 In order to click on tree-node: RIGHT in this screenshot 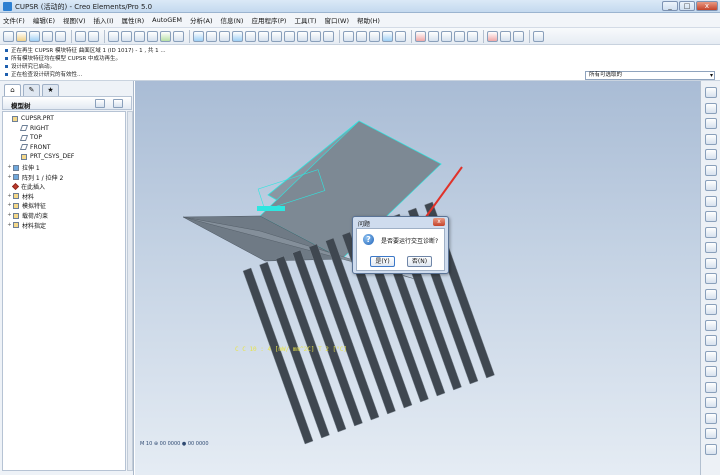, I will do `click(32, 128)`.